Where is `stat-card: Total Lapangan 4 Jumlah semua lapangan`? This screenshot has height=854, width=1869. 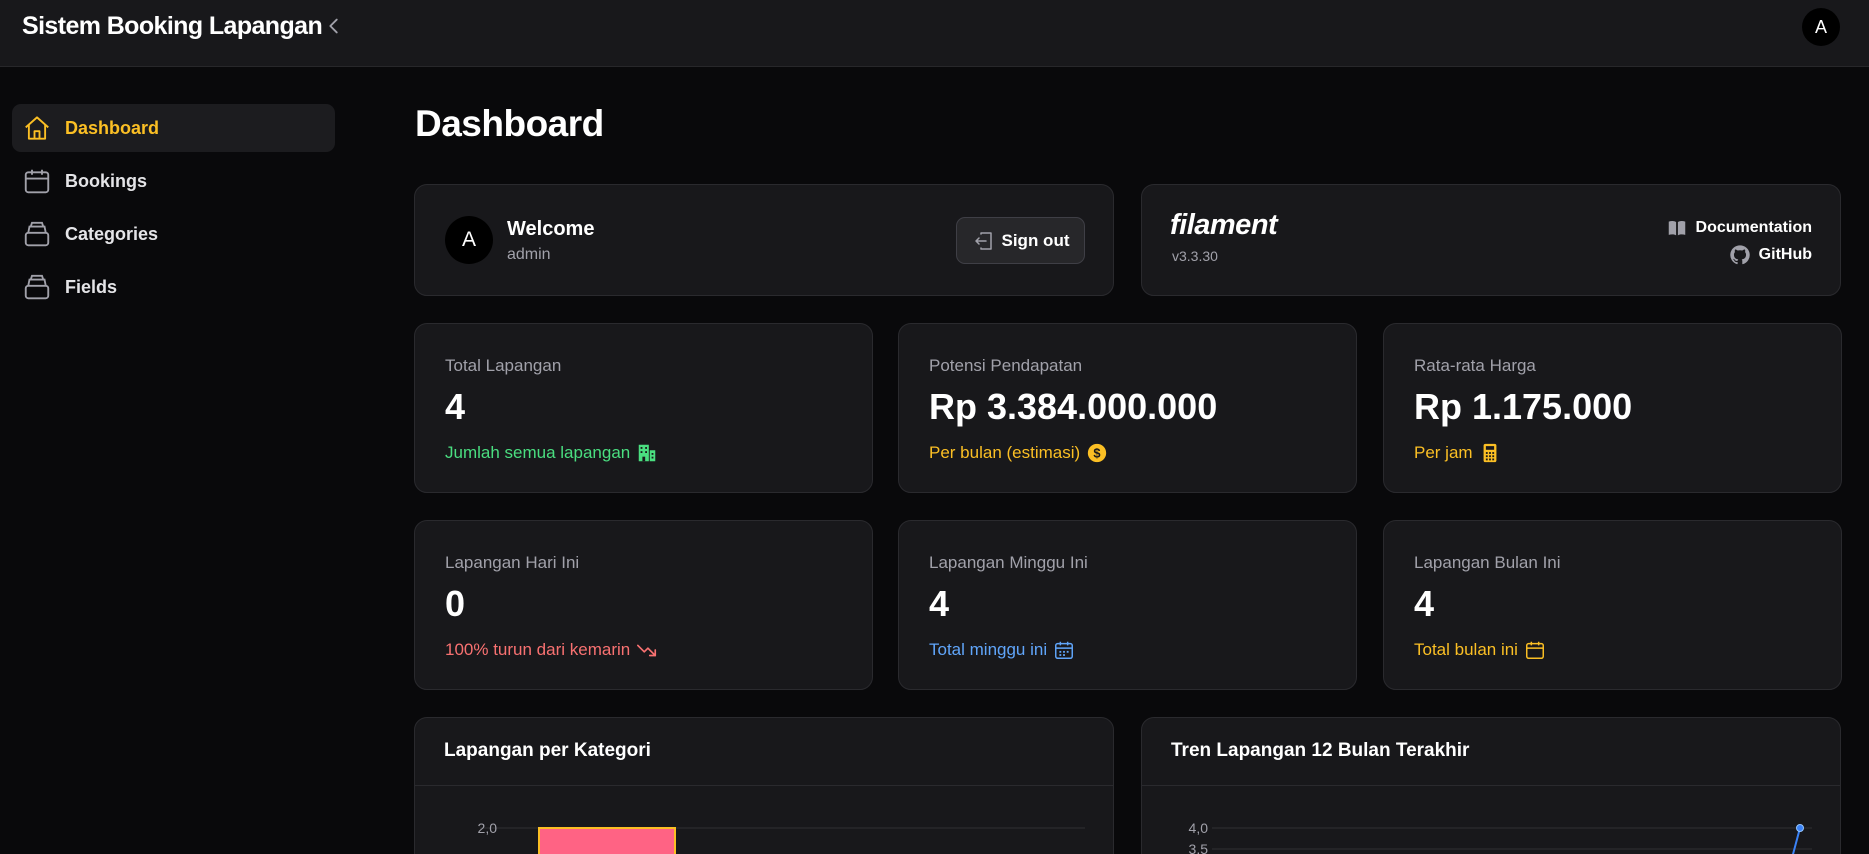
stat-card: Total Lapangan 4 Jumlah semua lapangan is located at coordinates (643, 408).